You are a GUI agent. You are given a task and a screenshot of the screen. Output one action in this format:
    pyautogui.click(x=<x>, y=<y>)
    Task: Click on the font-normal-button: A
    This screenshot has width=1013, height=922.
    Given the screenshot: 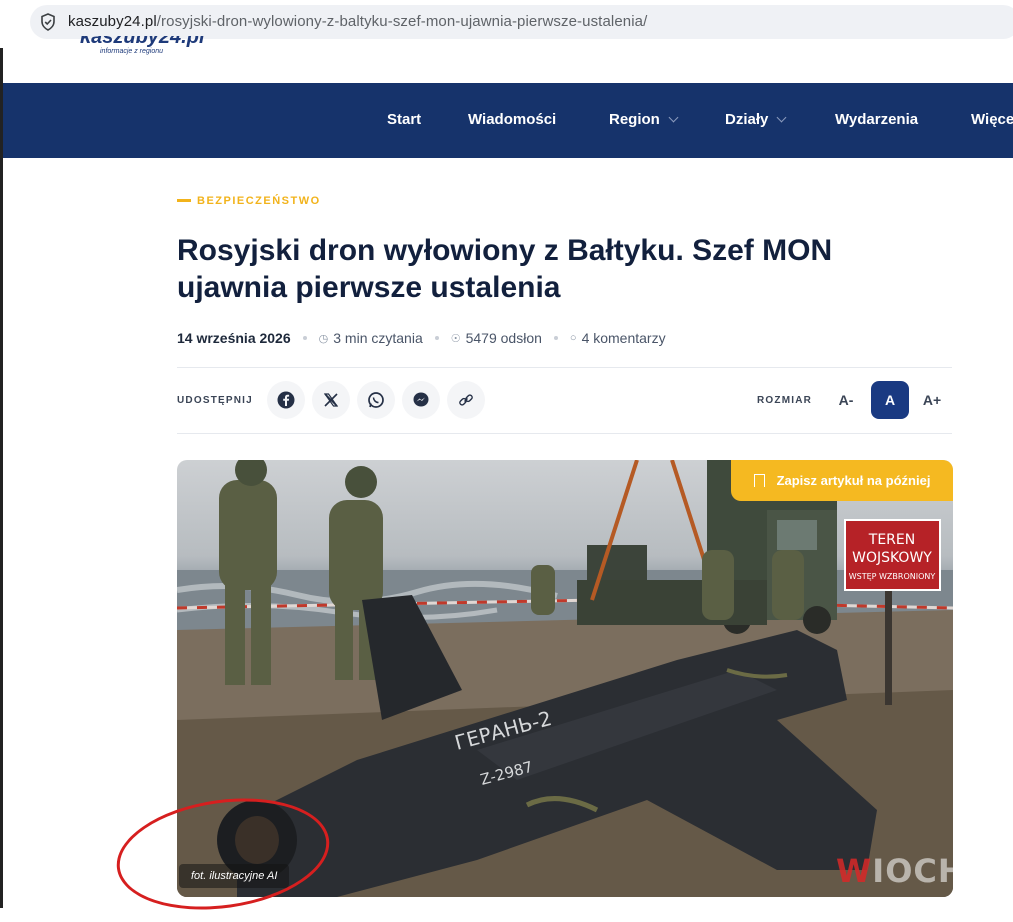 What is the action you would take?
    pyautogui.click(x=890, y=400)
    